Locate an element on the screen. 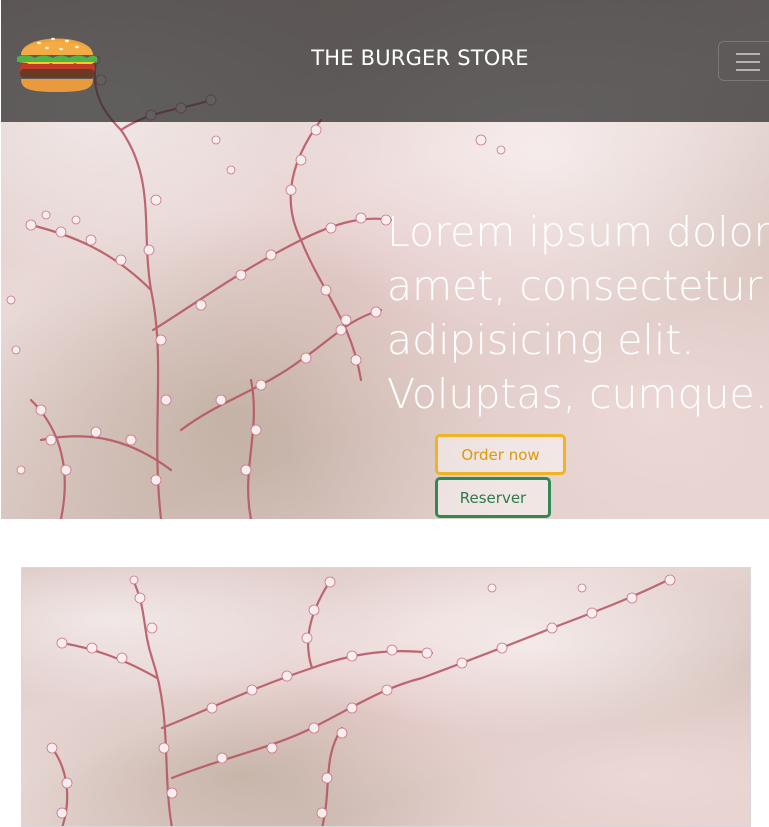 The image size is (769, 827). hamburger-menu-icon is located at coordinates (743, 61).